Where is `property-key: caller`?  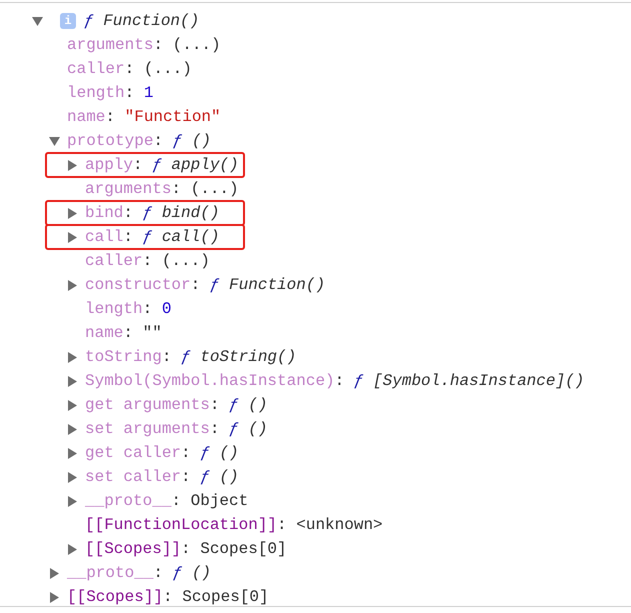 property-key: caller is located at coordinates (114, 261).